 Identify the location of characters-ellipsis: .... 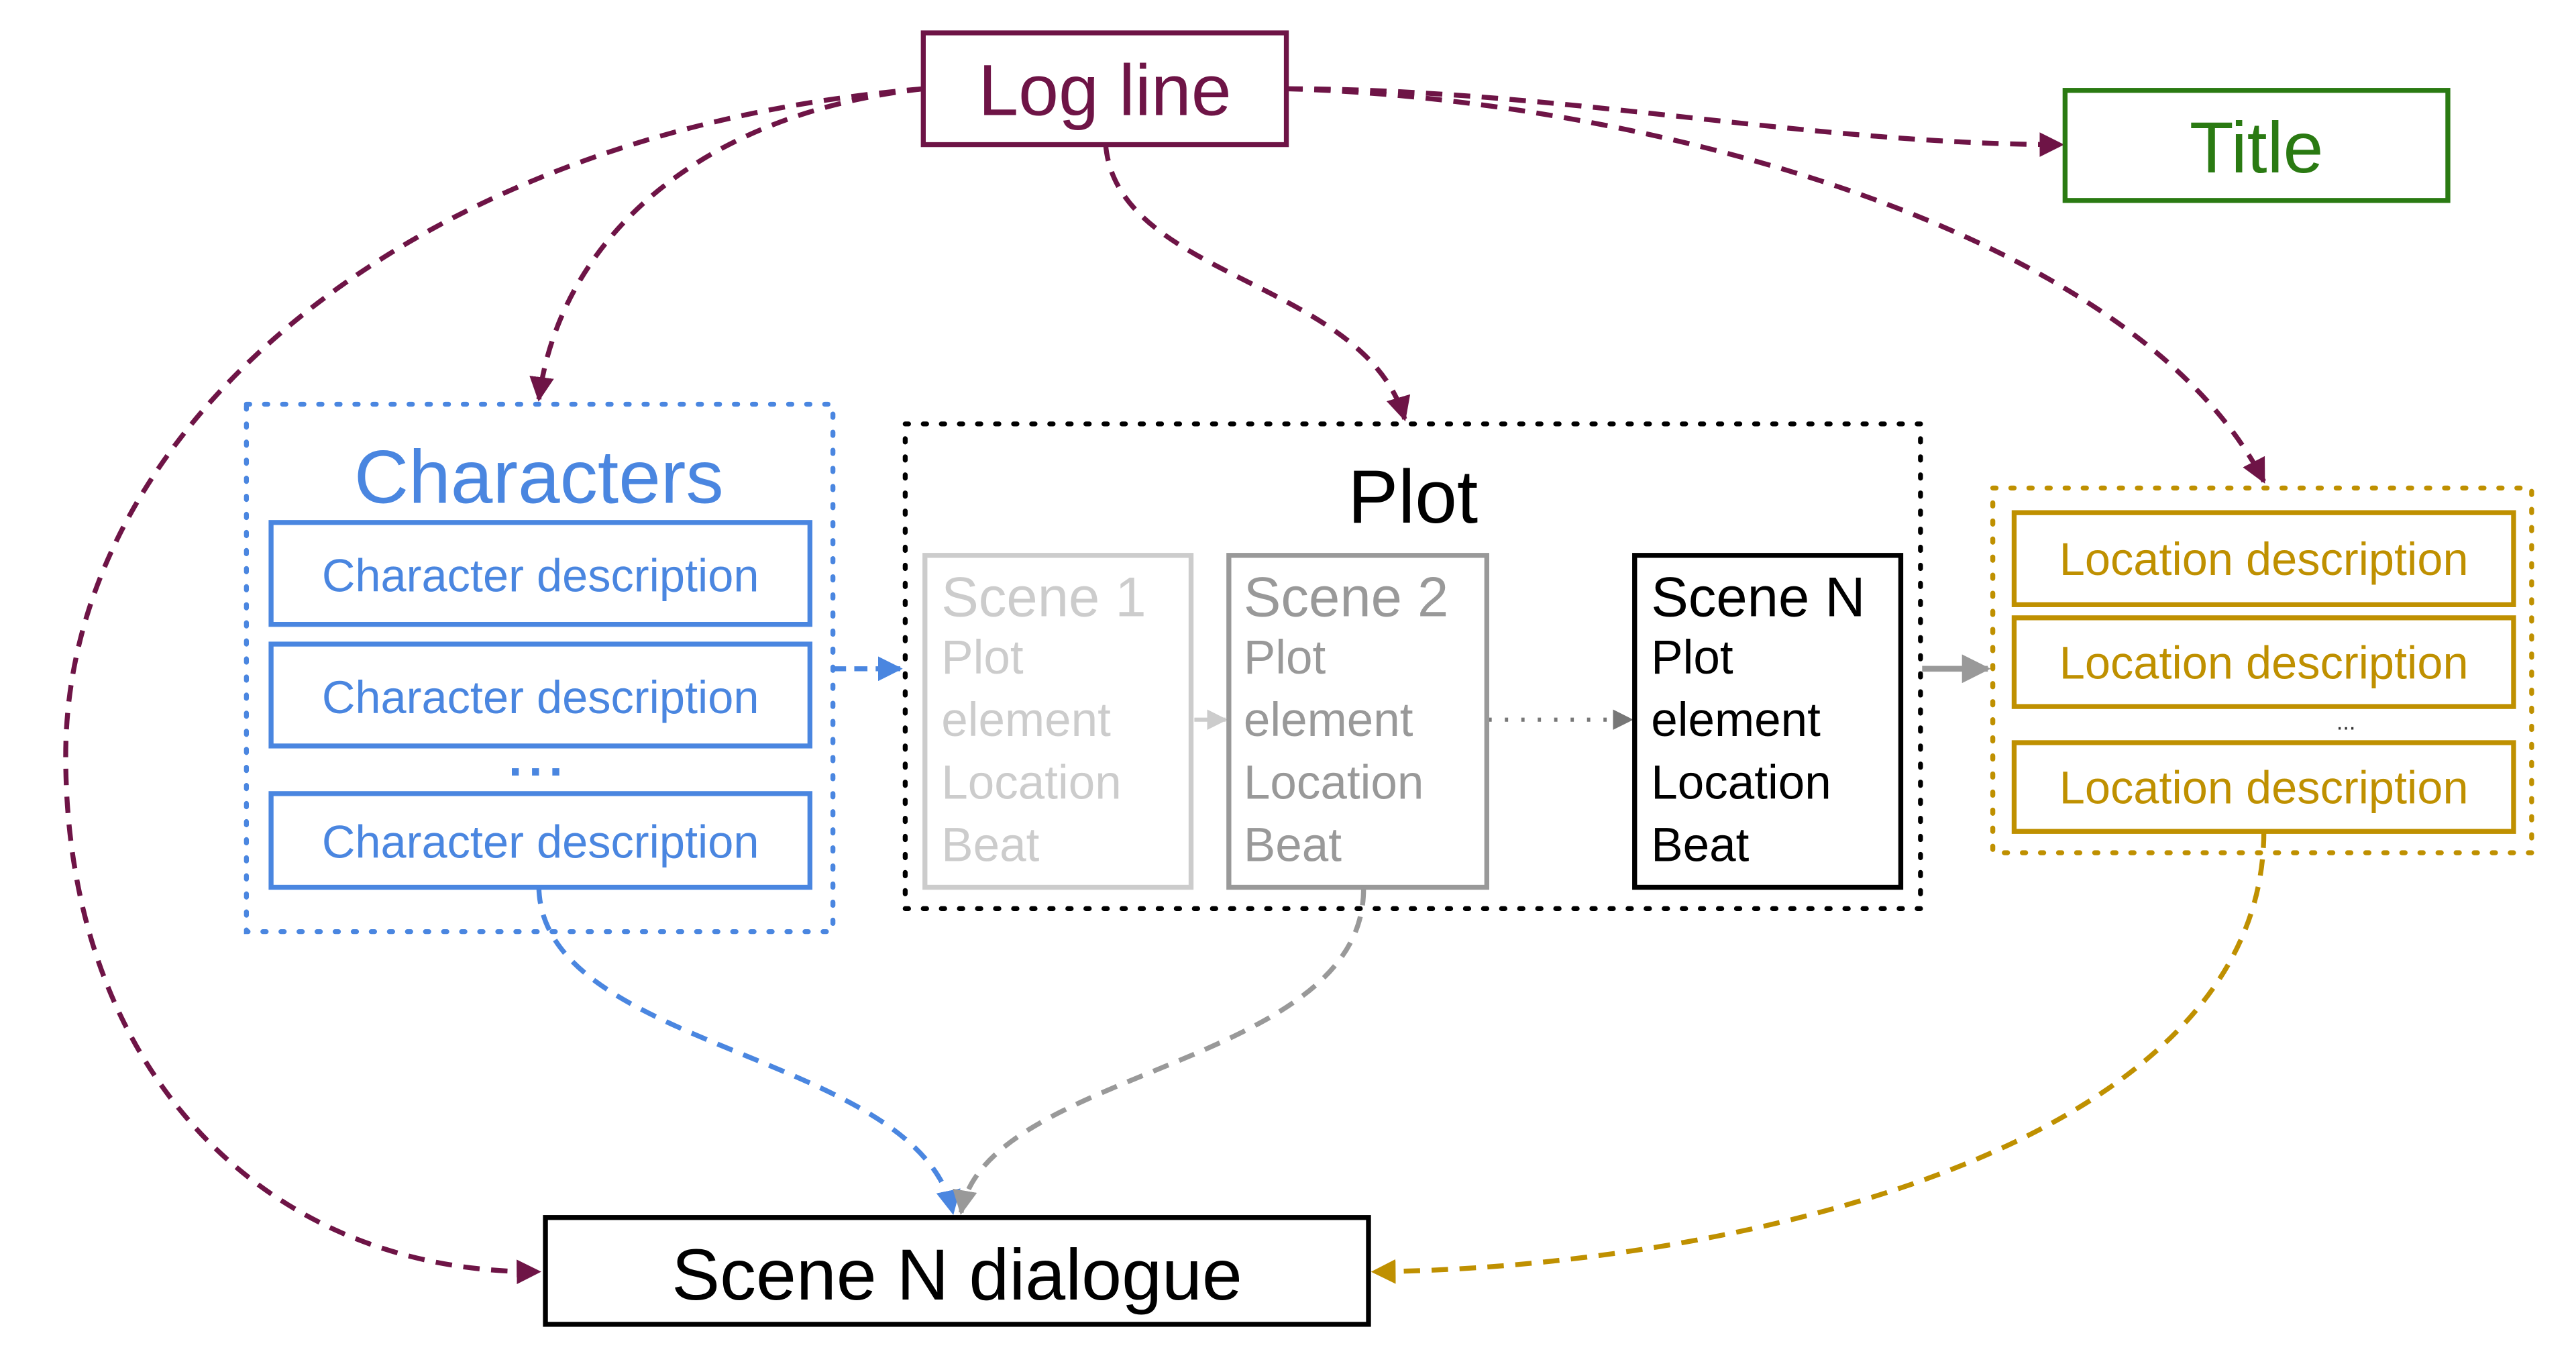
(539, 758).